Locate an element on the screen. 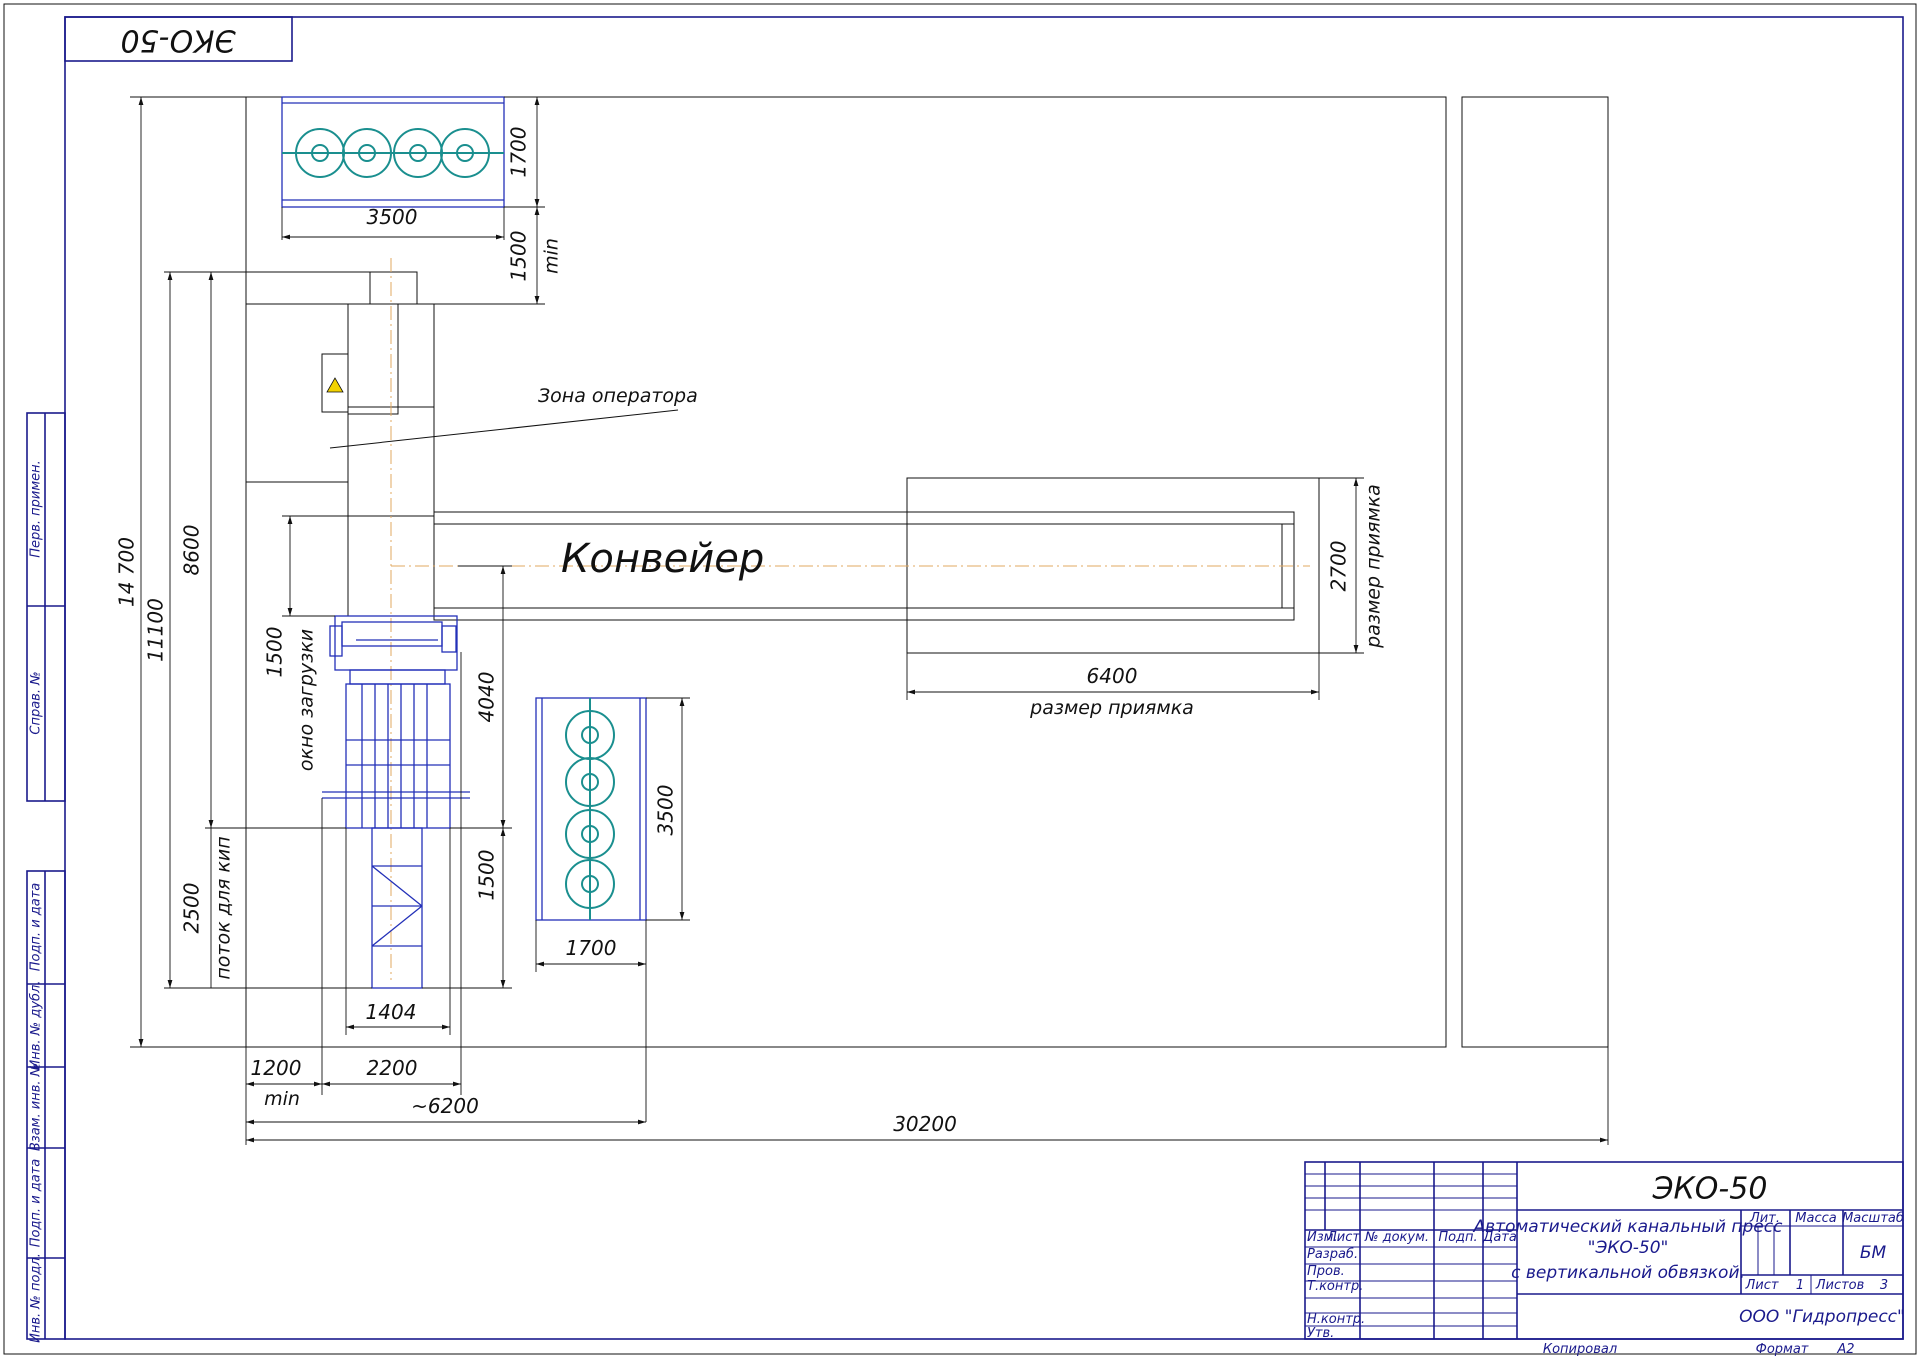 The image size is (1920, 1358). title-block-scale-value: БМ is located at coordinates (1873, 1253).